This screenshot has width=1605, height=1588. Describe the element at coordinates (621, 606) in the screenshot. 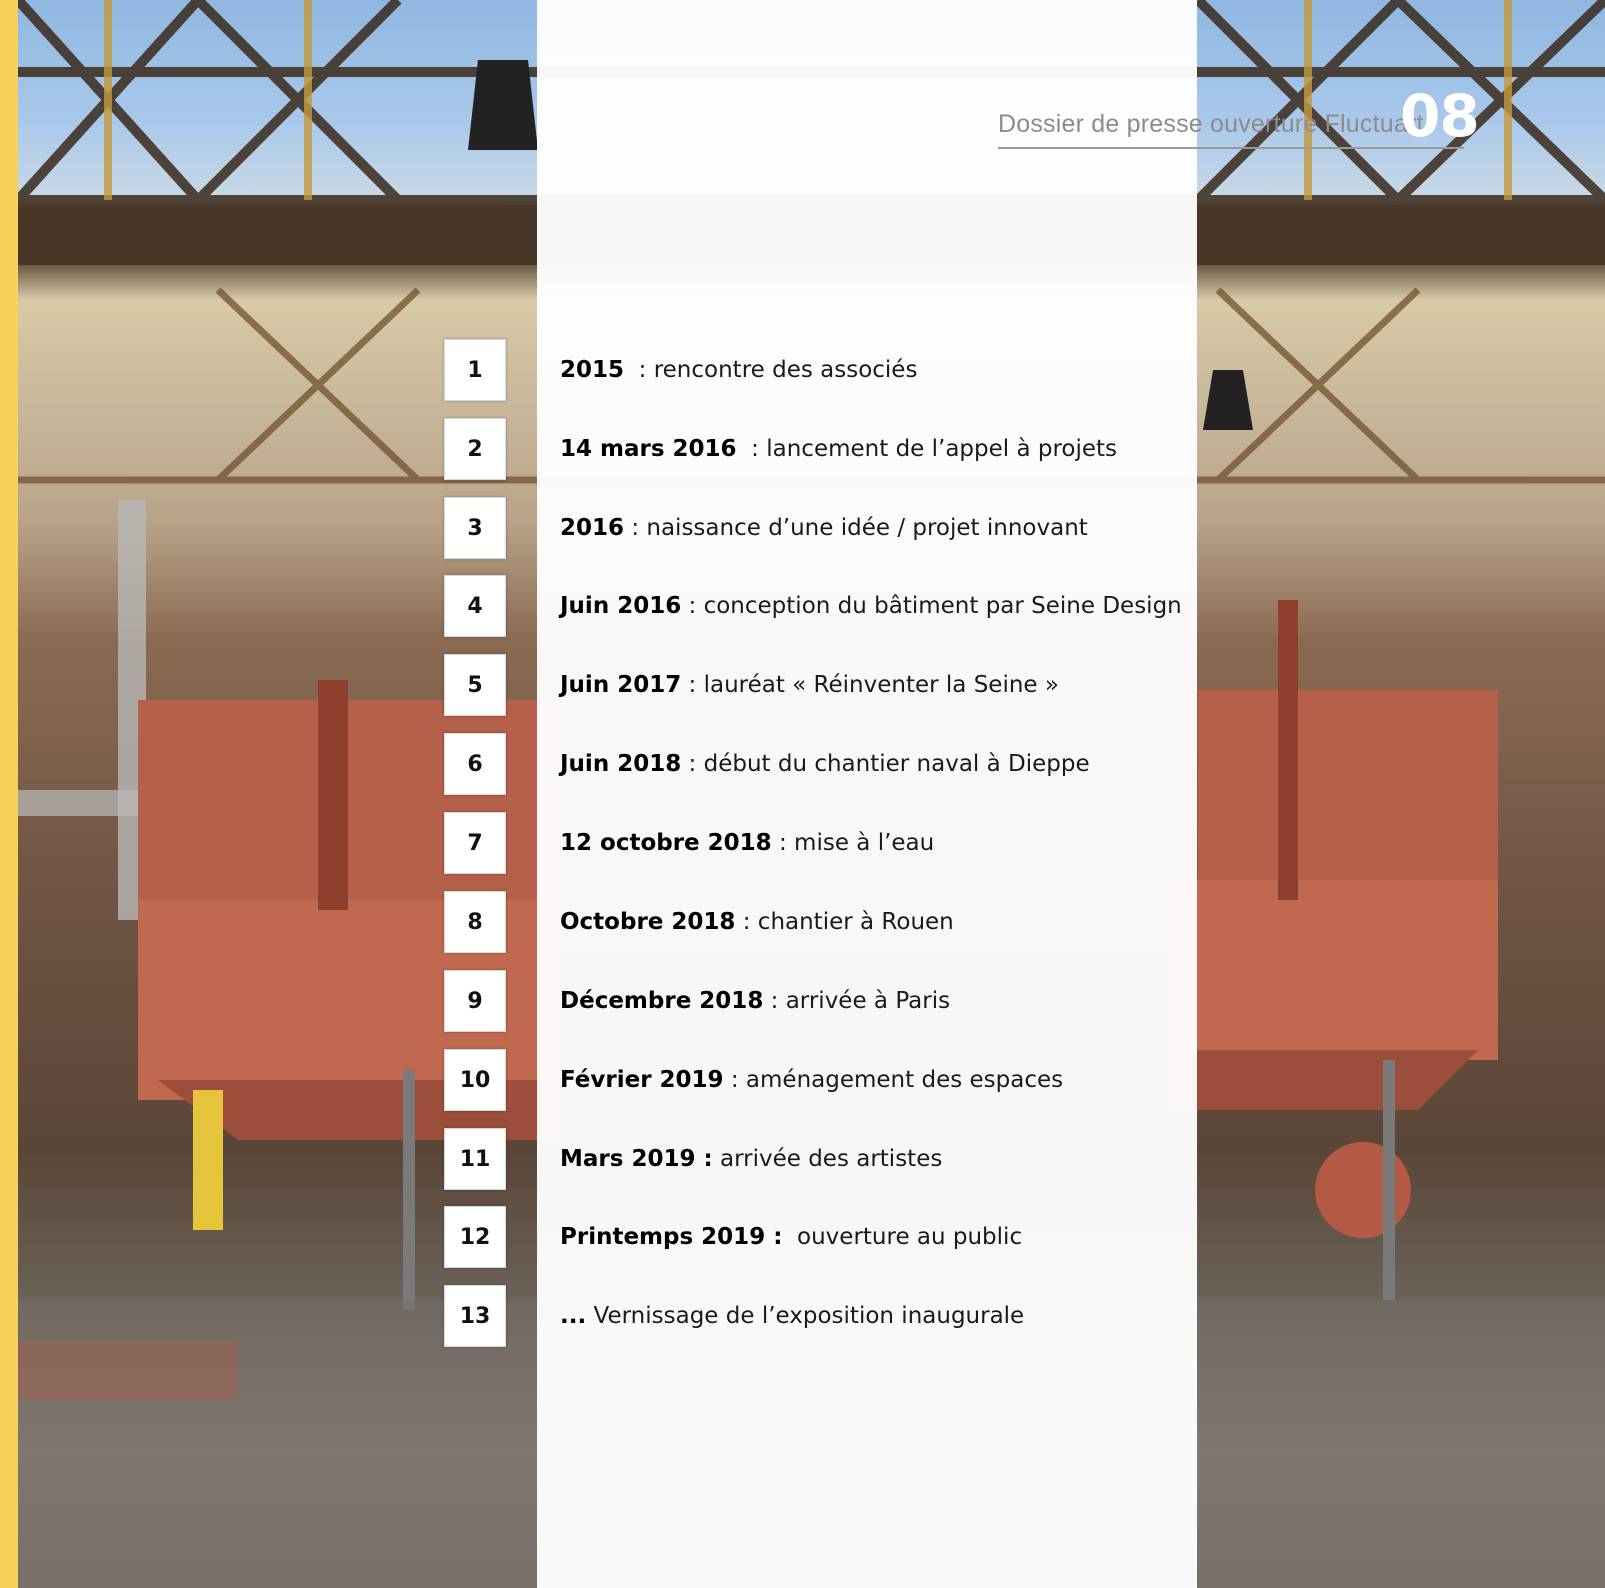

I see `step-date: Juin 2016` at that location.